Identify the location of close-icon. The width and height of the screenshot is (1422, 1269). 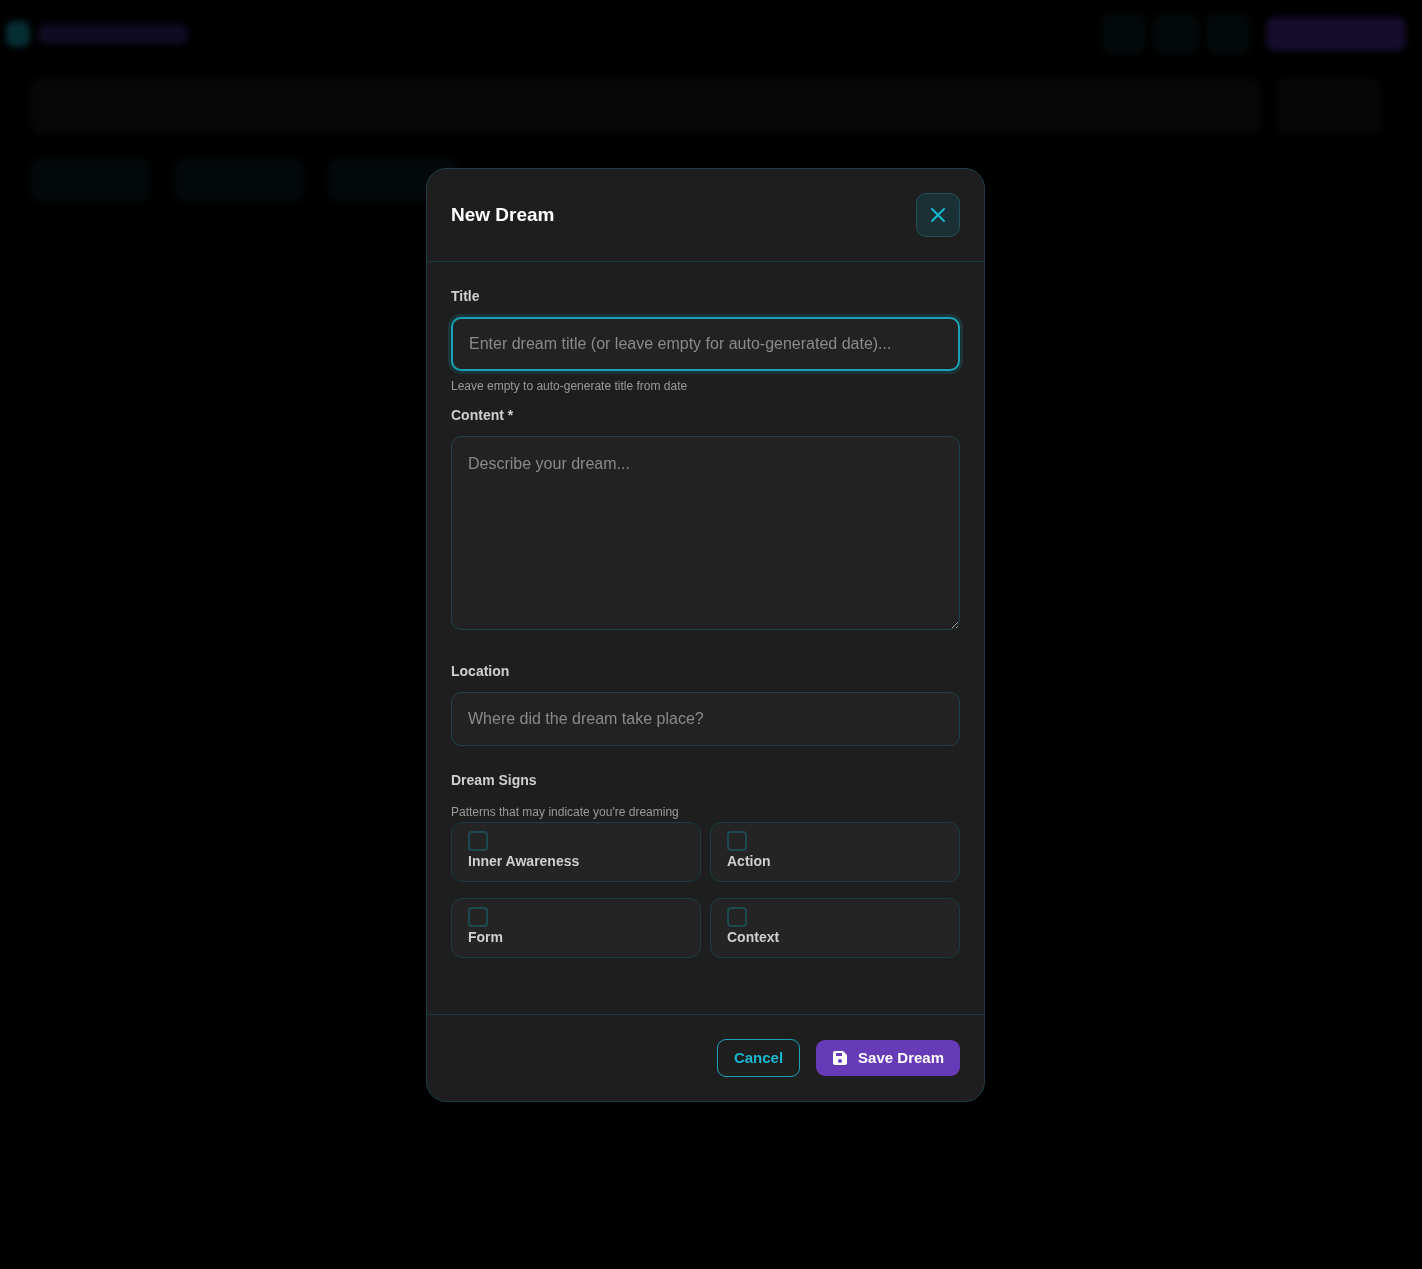
(938, 215).